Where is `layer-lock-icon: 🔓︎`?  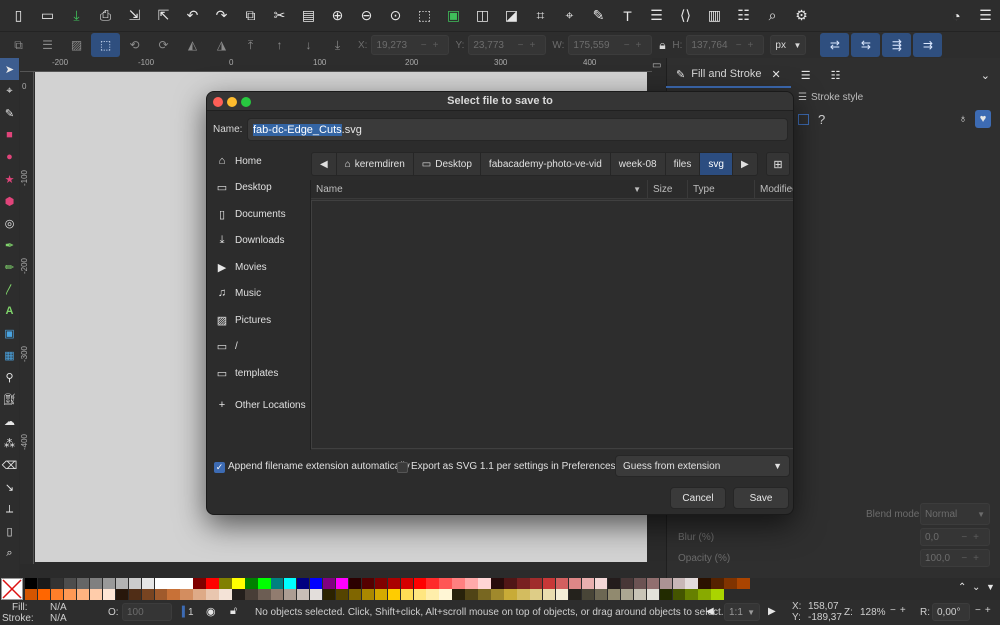 layer-lock-icon: 🔓︎ is located at coordinates (233, 611).